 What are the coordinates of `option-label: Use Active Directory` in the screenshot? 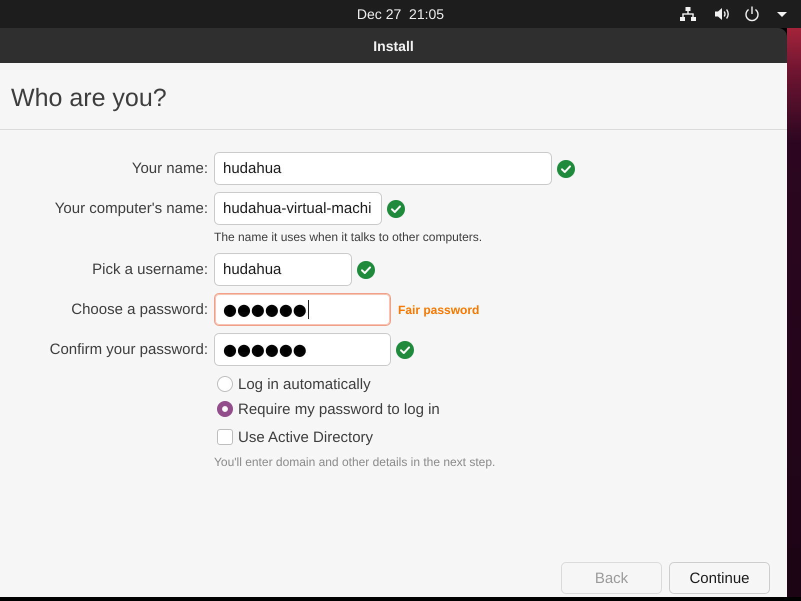 It's located at (306, 437).